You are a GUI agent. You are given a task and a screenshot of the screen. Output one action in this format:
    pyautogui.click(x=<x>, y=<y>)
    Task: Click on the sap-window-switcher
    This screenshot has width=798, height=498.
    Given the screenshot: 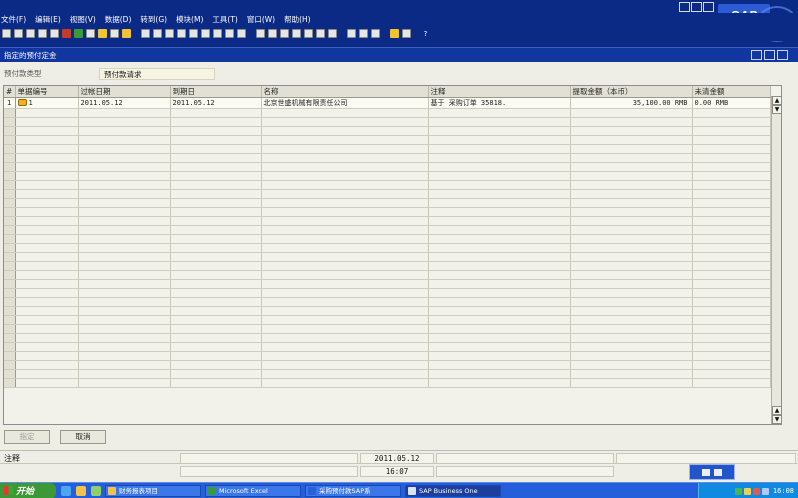 What is the action you would take?
    pyautogui.click(x=712, y=472)
    